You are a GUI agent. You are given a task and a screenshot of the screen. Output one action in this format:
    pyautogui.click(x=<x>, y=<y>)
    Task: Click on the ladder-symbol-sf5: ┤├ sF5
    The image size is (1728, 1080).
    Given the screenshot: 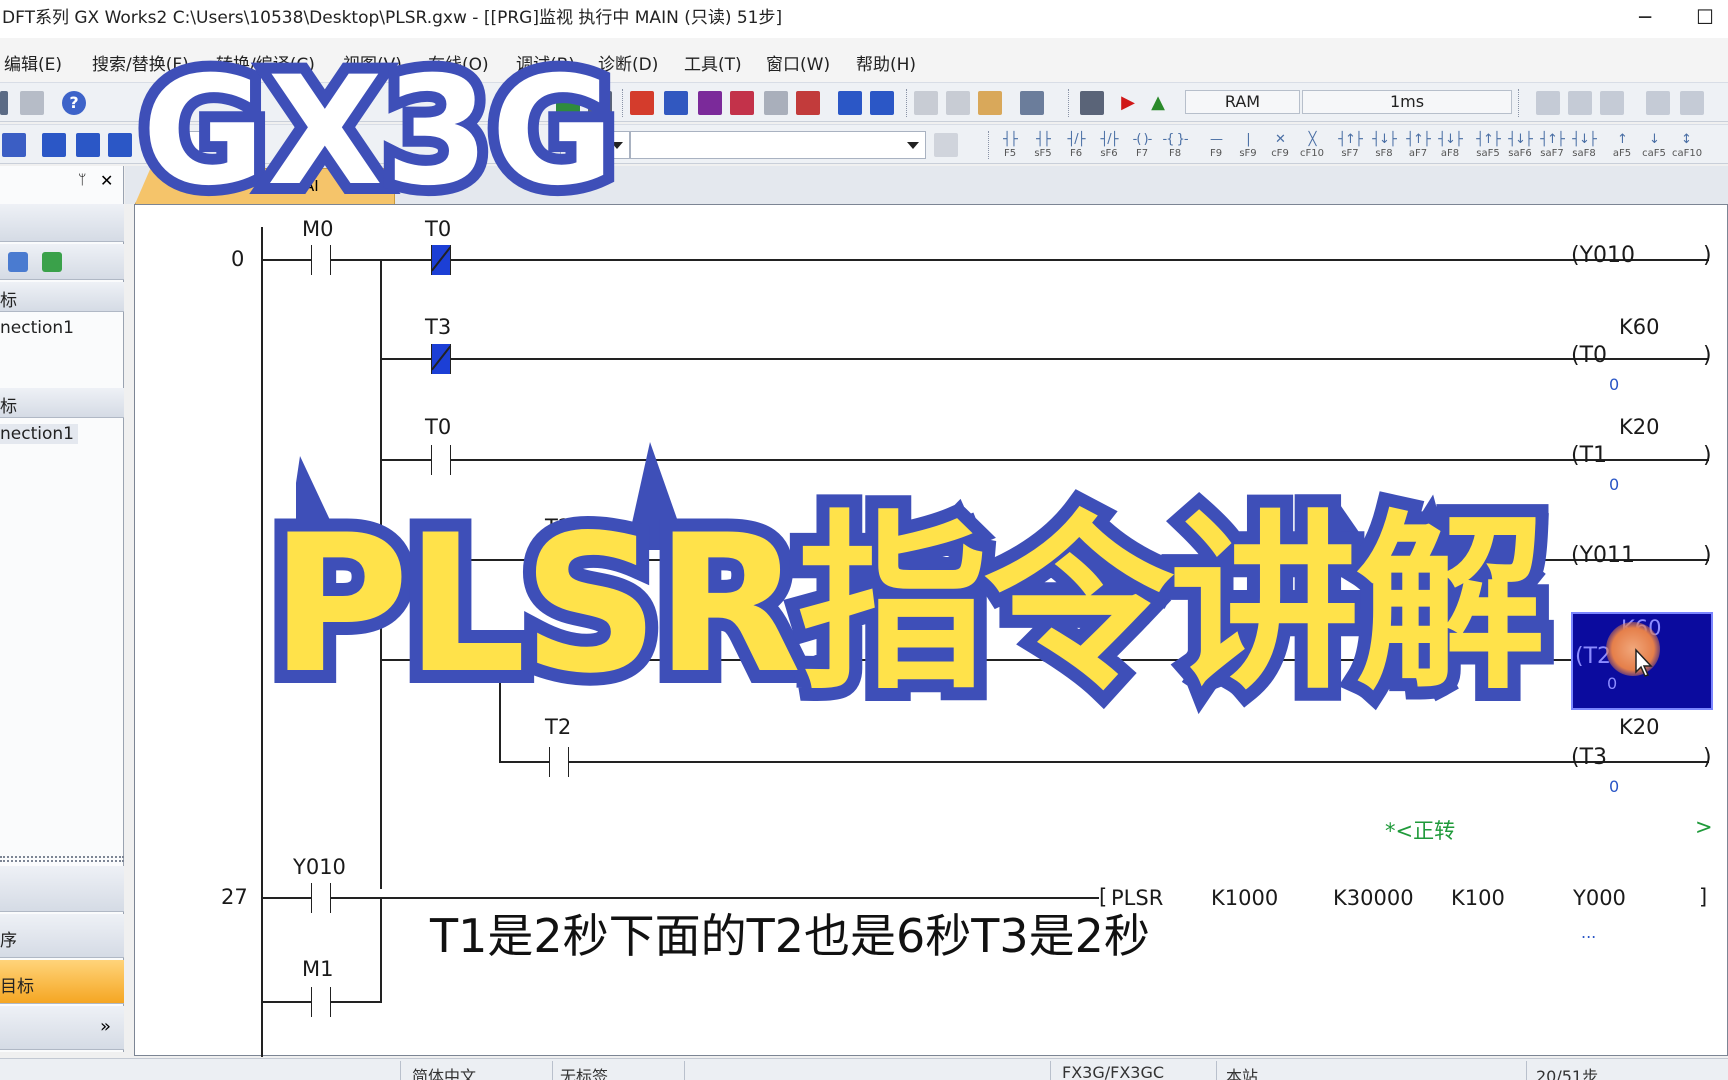 What is the action you would take?
    pyautogui.click(x=1043, y=146)
    